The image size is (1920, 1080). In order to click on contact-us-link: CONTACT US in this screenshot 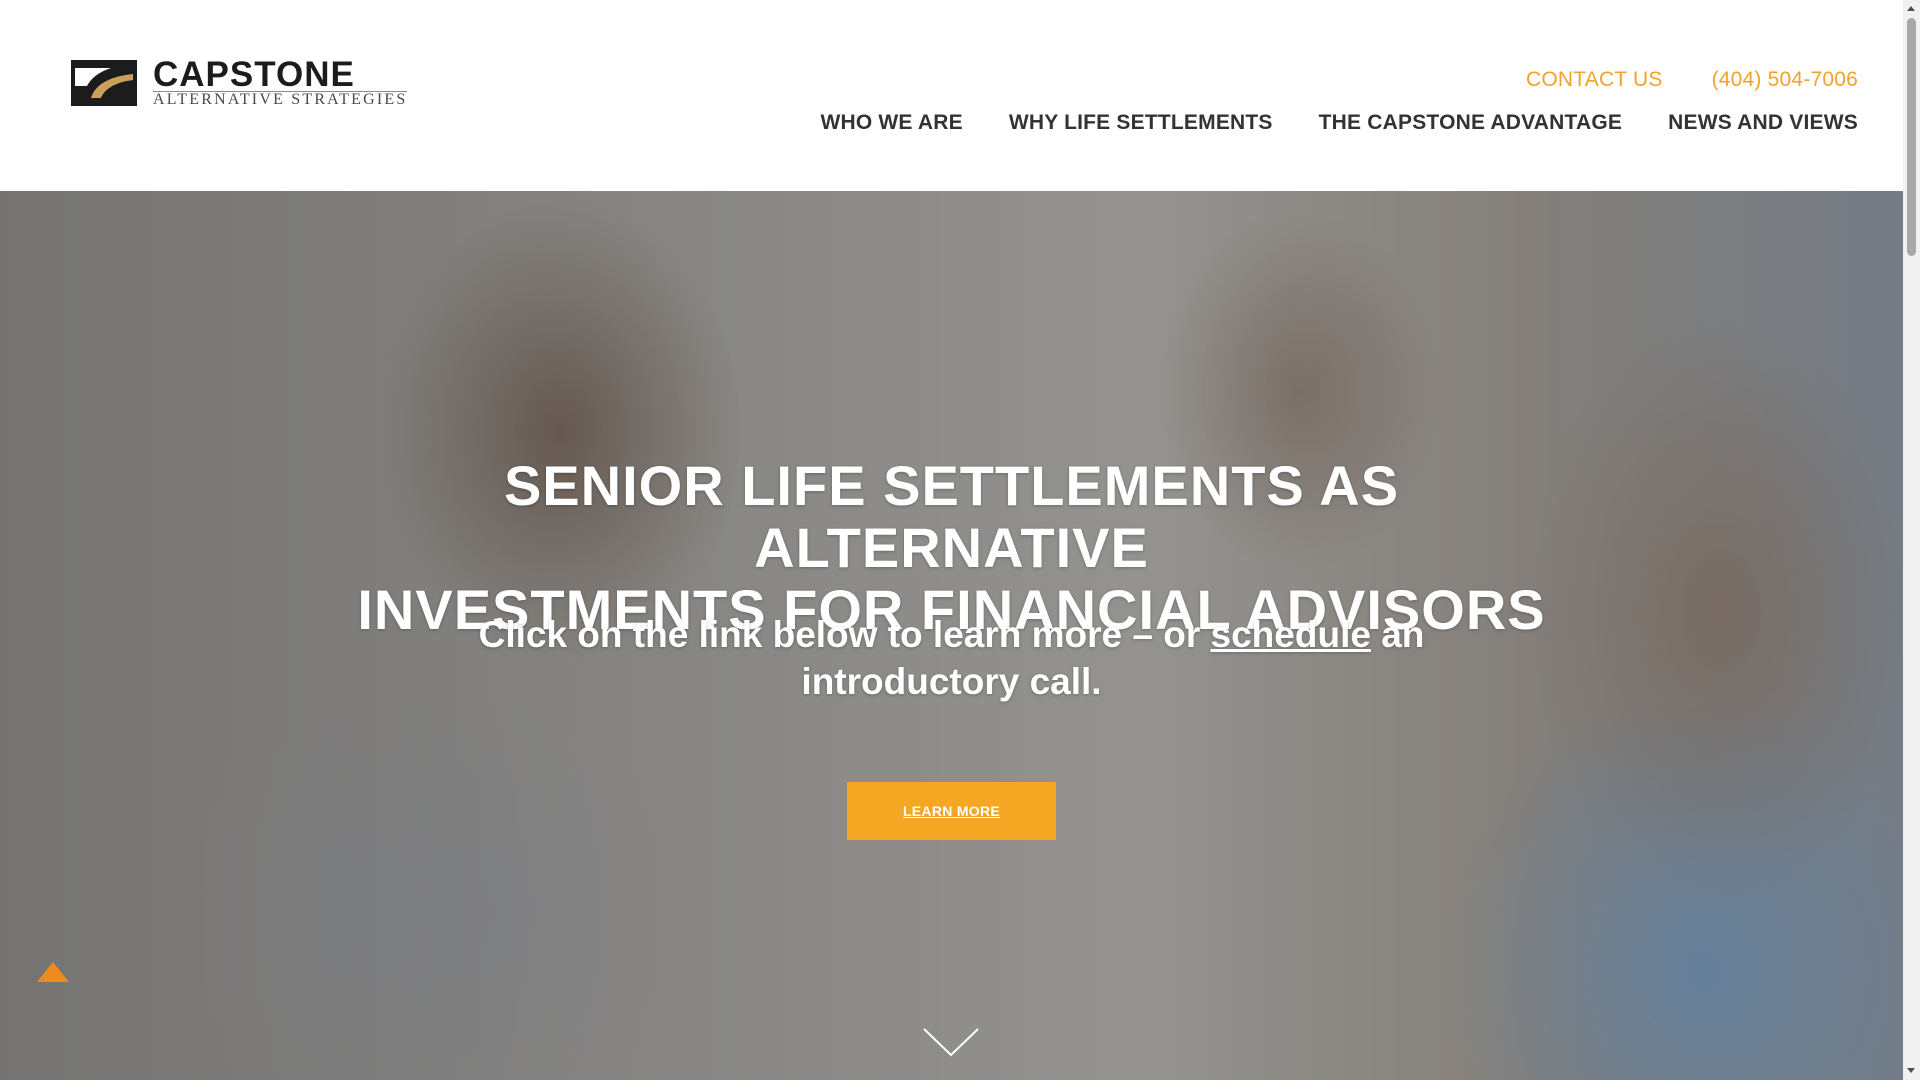, I will do `click(1594, 80)`.